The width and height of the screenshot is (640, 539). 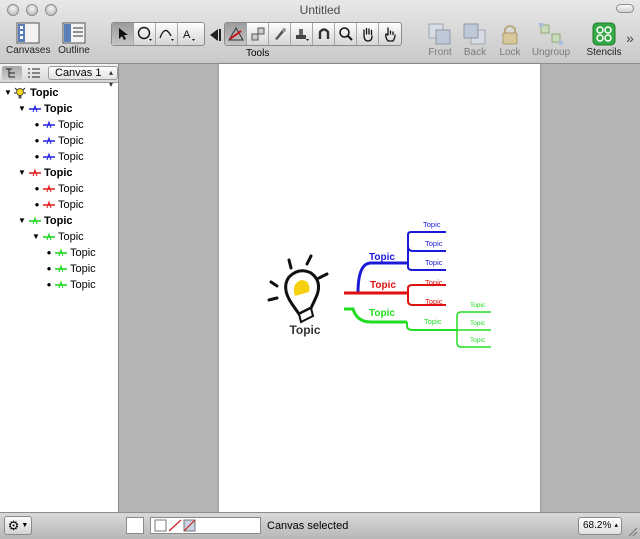 What do you see at coordinates (439, 34) in the screenshot?
I see `front-icon` at bounding box center [439, 34].